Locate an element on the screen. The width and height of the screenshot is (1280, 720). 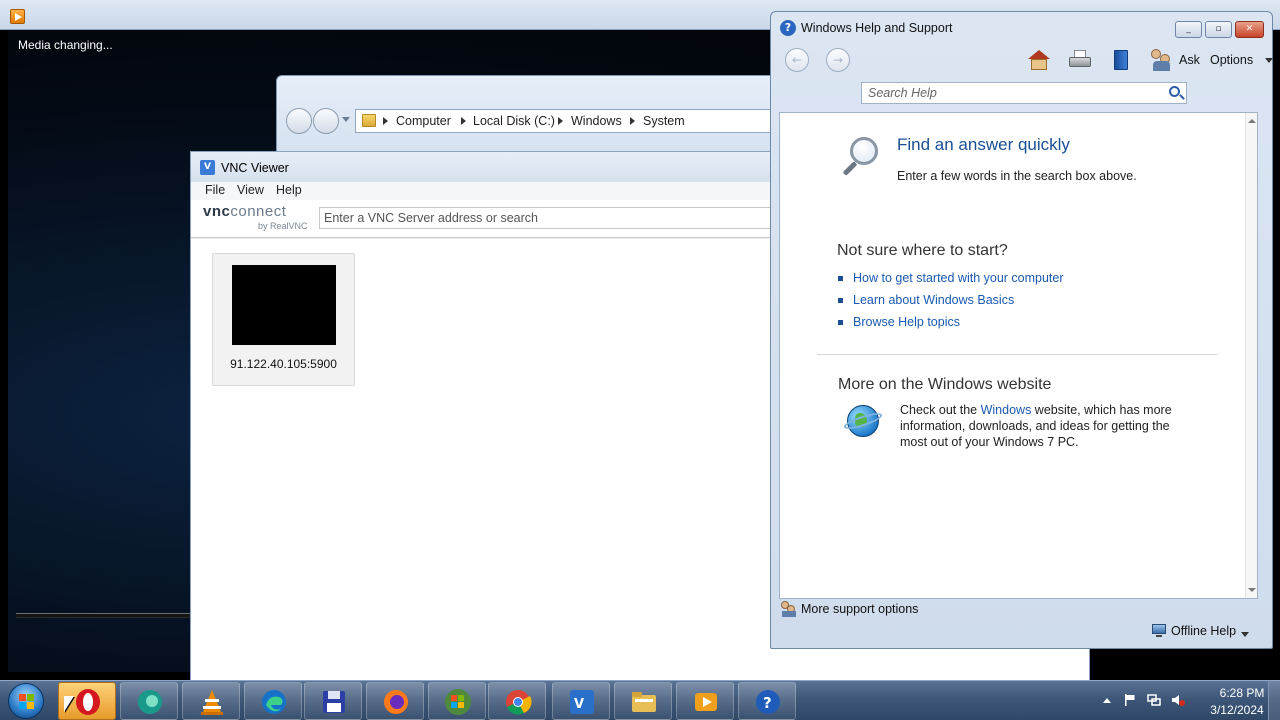
vnc-icon: V is located at coordinates (582, 702).